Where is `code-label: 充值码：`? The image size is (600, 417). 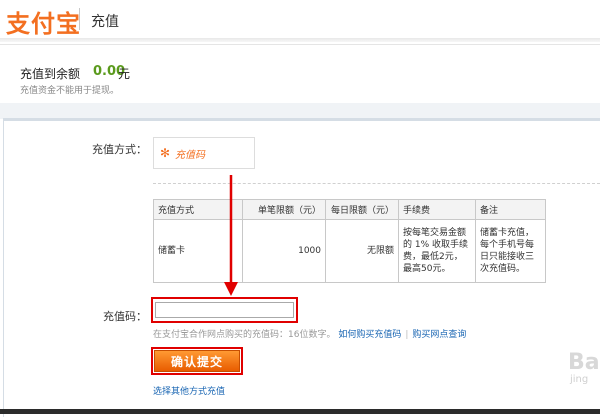 code-label: 充值码： is located at coordinates (125, 316).